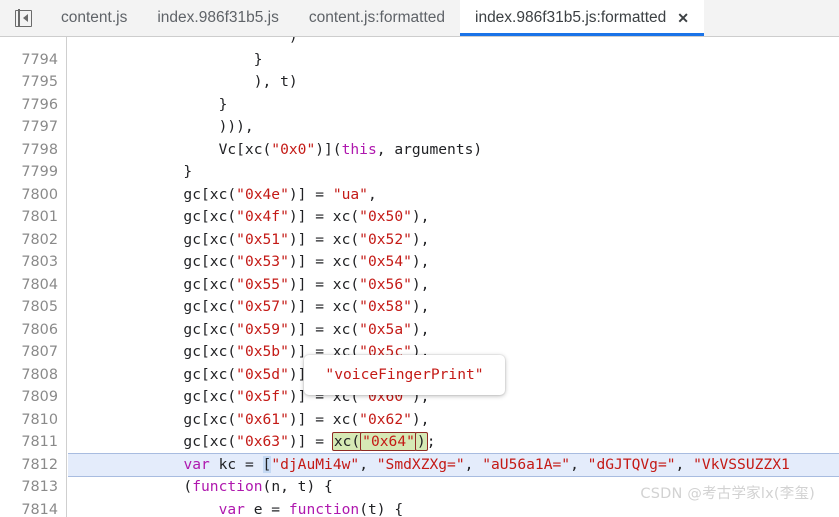 The image size is (839, 517). What do you see at coordinates (39, 329) in the screenshot?
I see `line-number: 7806` at bounding box center [39, 329].